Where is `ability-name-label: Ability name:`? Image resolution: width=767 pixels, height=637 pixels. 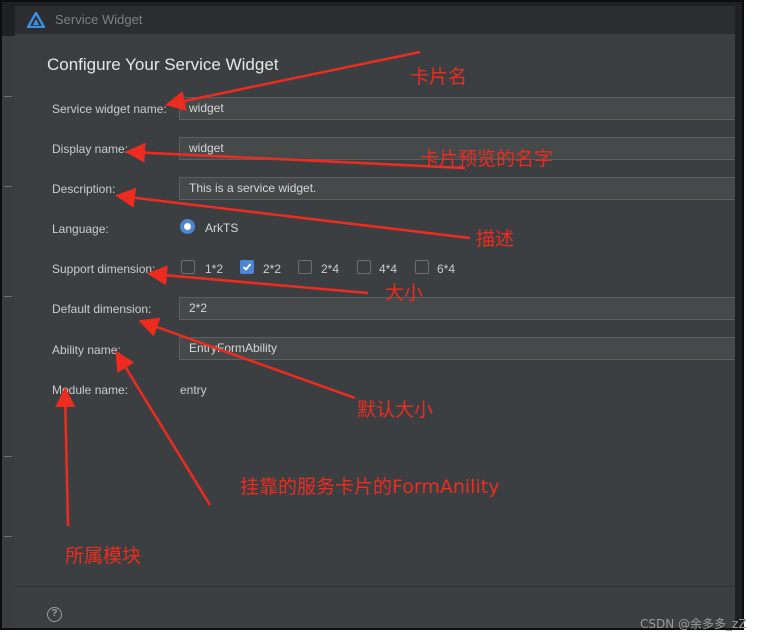
ability-name-label: Ability name: is located at coordinates (86, 350).